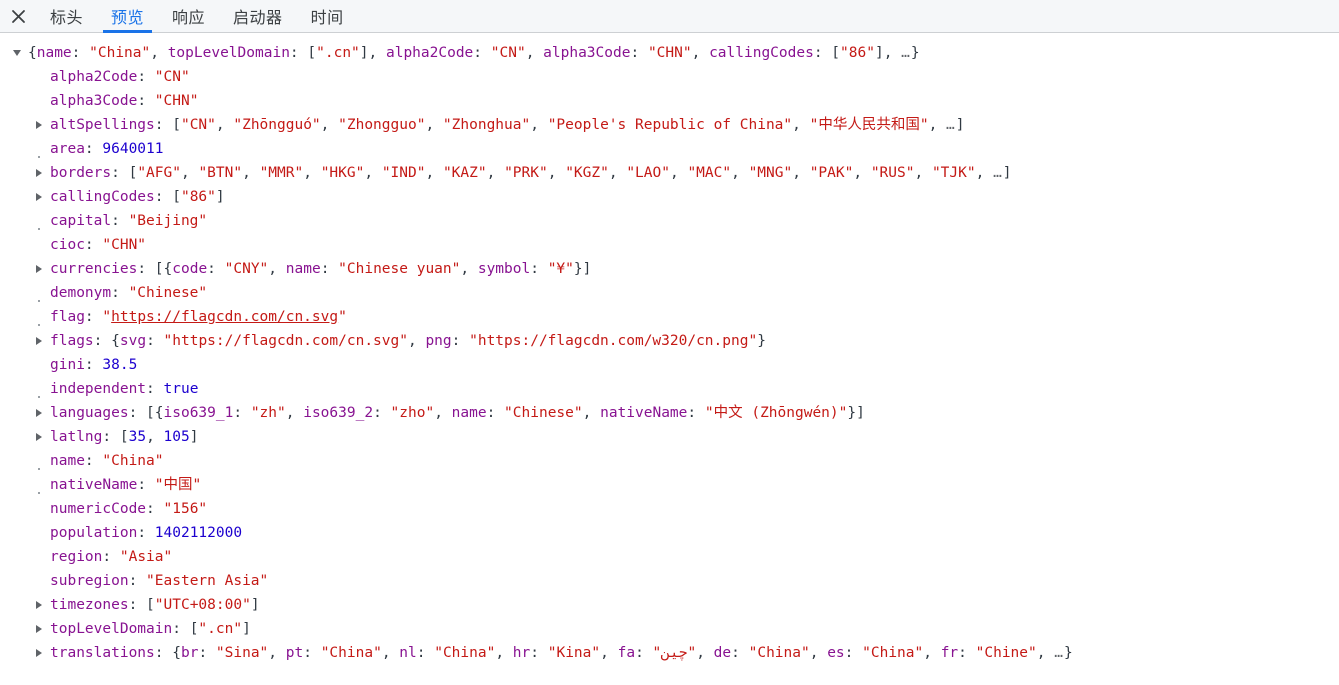  Describe the element at coordinates (98, 245) in the screenshot. I see `json-entry: cioc: "CHN"` at that location.